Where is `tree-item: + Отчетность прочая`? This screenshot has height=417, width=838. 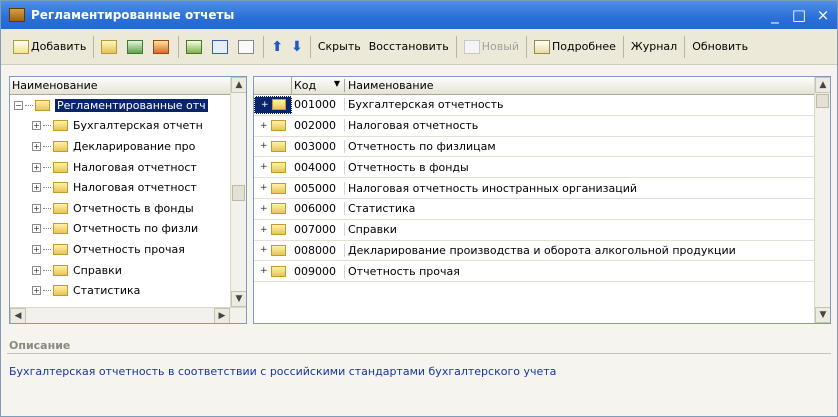 tree-item: + Отчетность прочая is located at coordinates (120, 249).